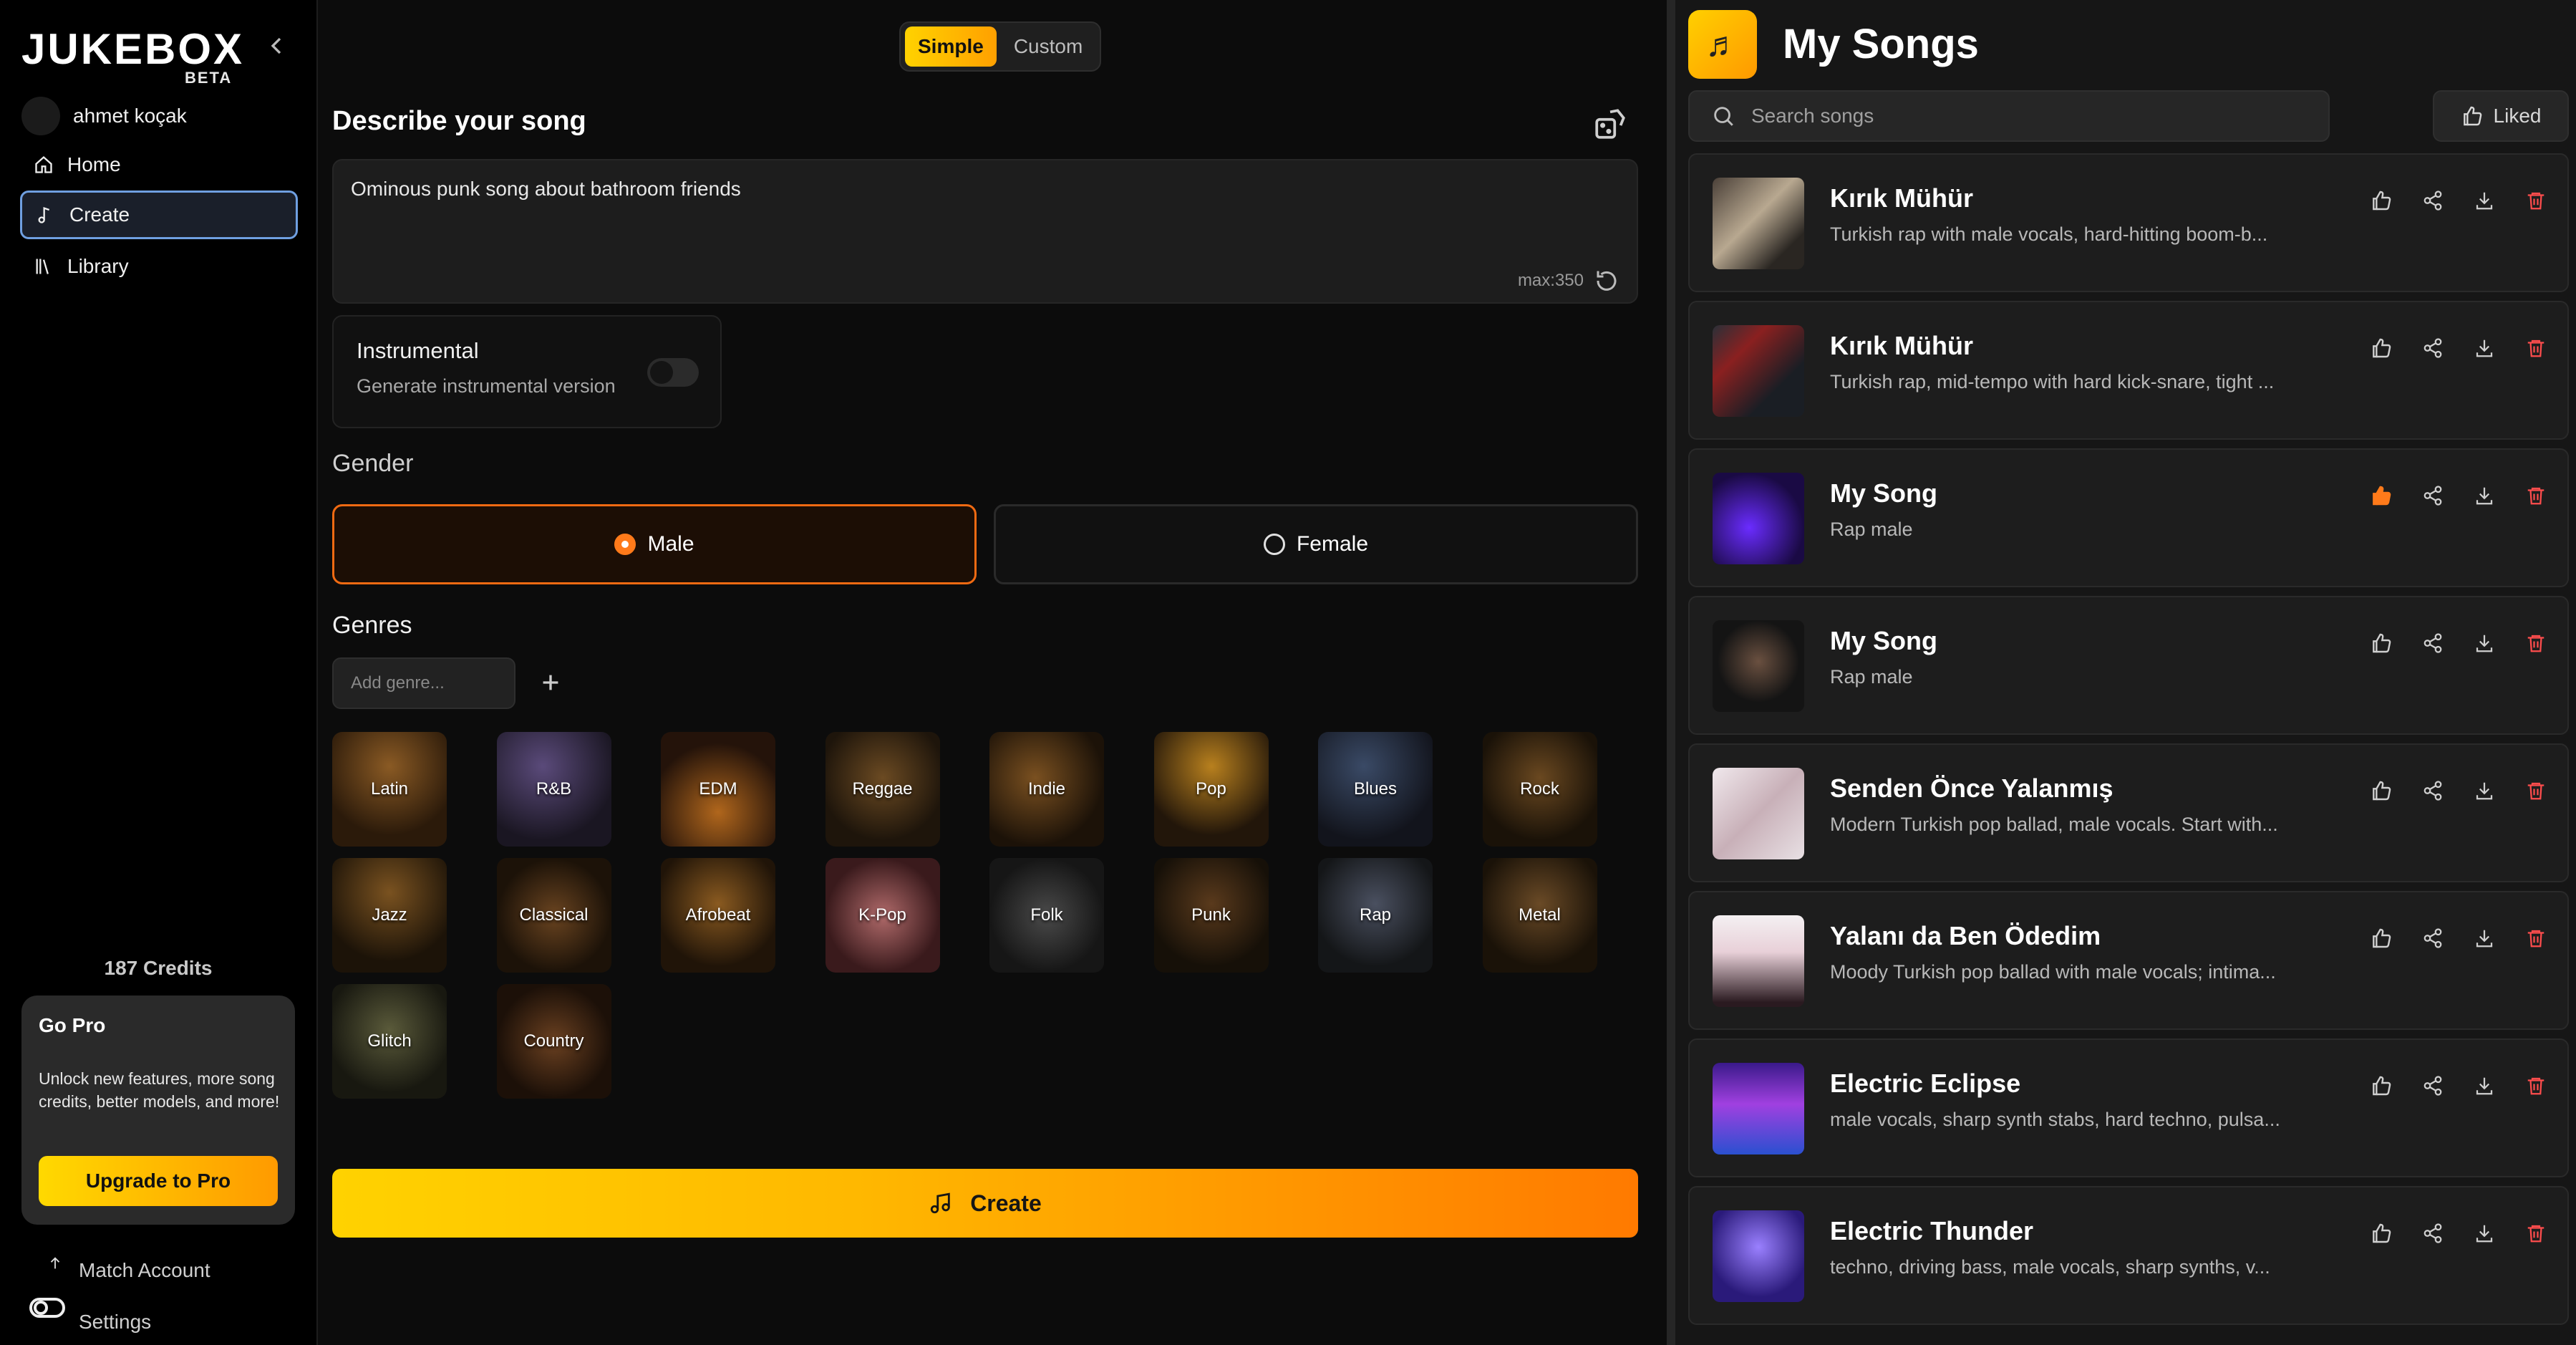 This screenshot has width=2576, height=1345. What do you see at coordinates (1046, 916) in the screenshot?
I see `genre-tile: Folk` at bounding box center [1046, 916].